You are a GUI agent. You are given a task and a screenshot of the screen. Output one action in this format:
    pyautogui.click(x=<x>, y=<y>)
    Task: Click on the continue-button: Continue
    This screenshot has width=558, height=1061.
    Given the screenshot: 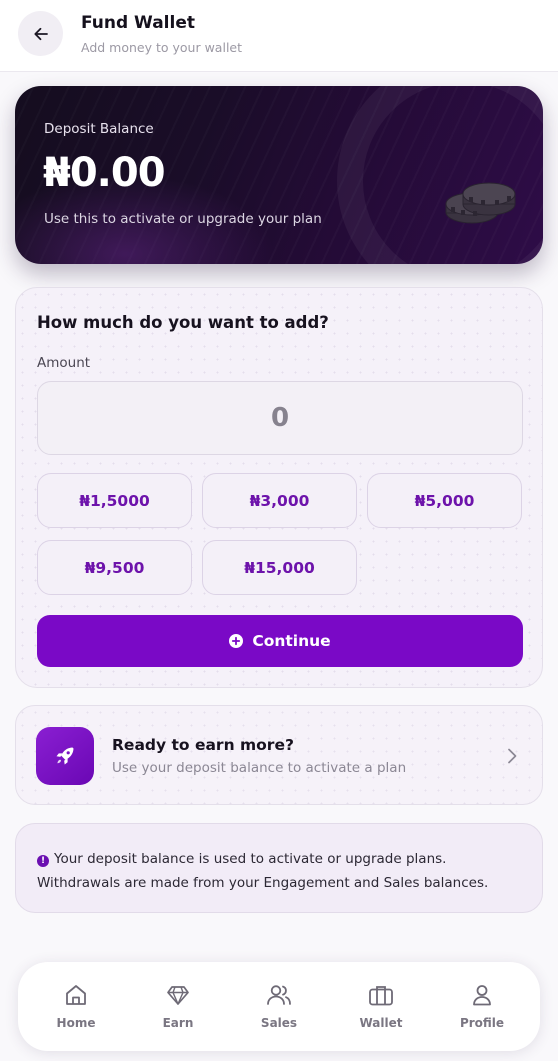 What is the action you would take?
    pyautogui.click(x=280, y=641)
    